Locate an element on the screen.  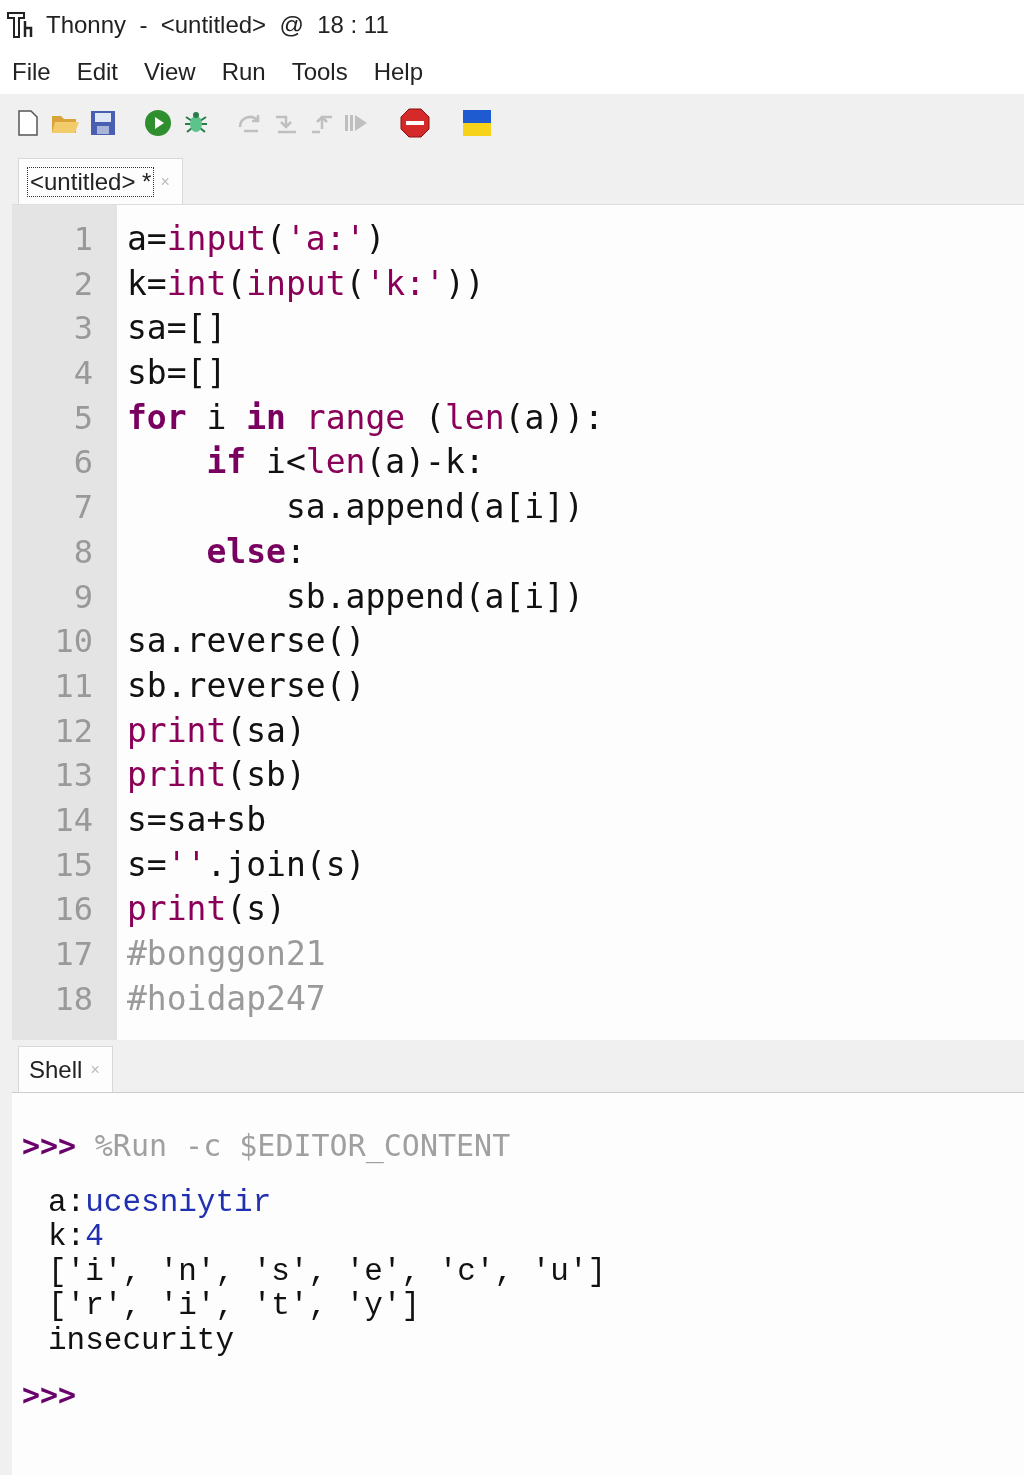
menu-item: View is located at coordinates (170, 72).